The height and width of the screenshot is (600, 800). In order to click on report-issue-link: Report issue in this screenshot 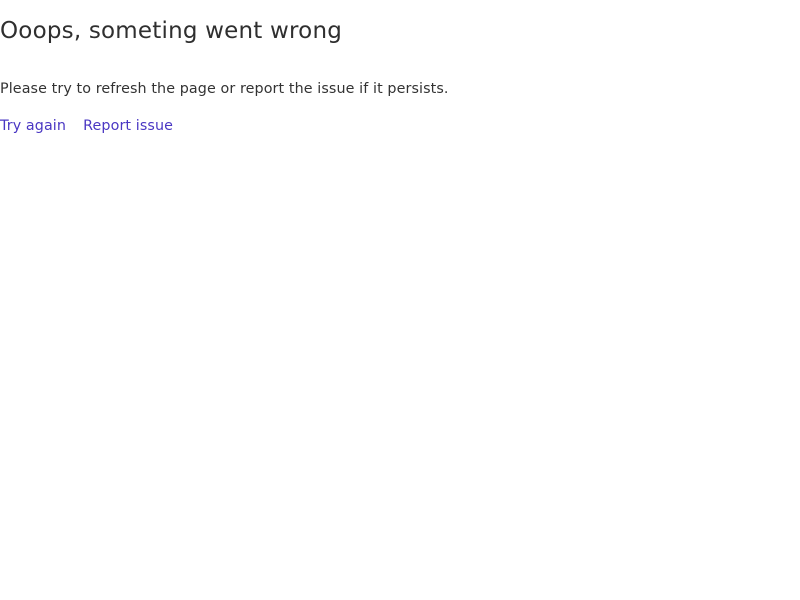, I will do `click(128, 126)`.